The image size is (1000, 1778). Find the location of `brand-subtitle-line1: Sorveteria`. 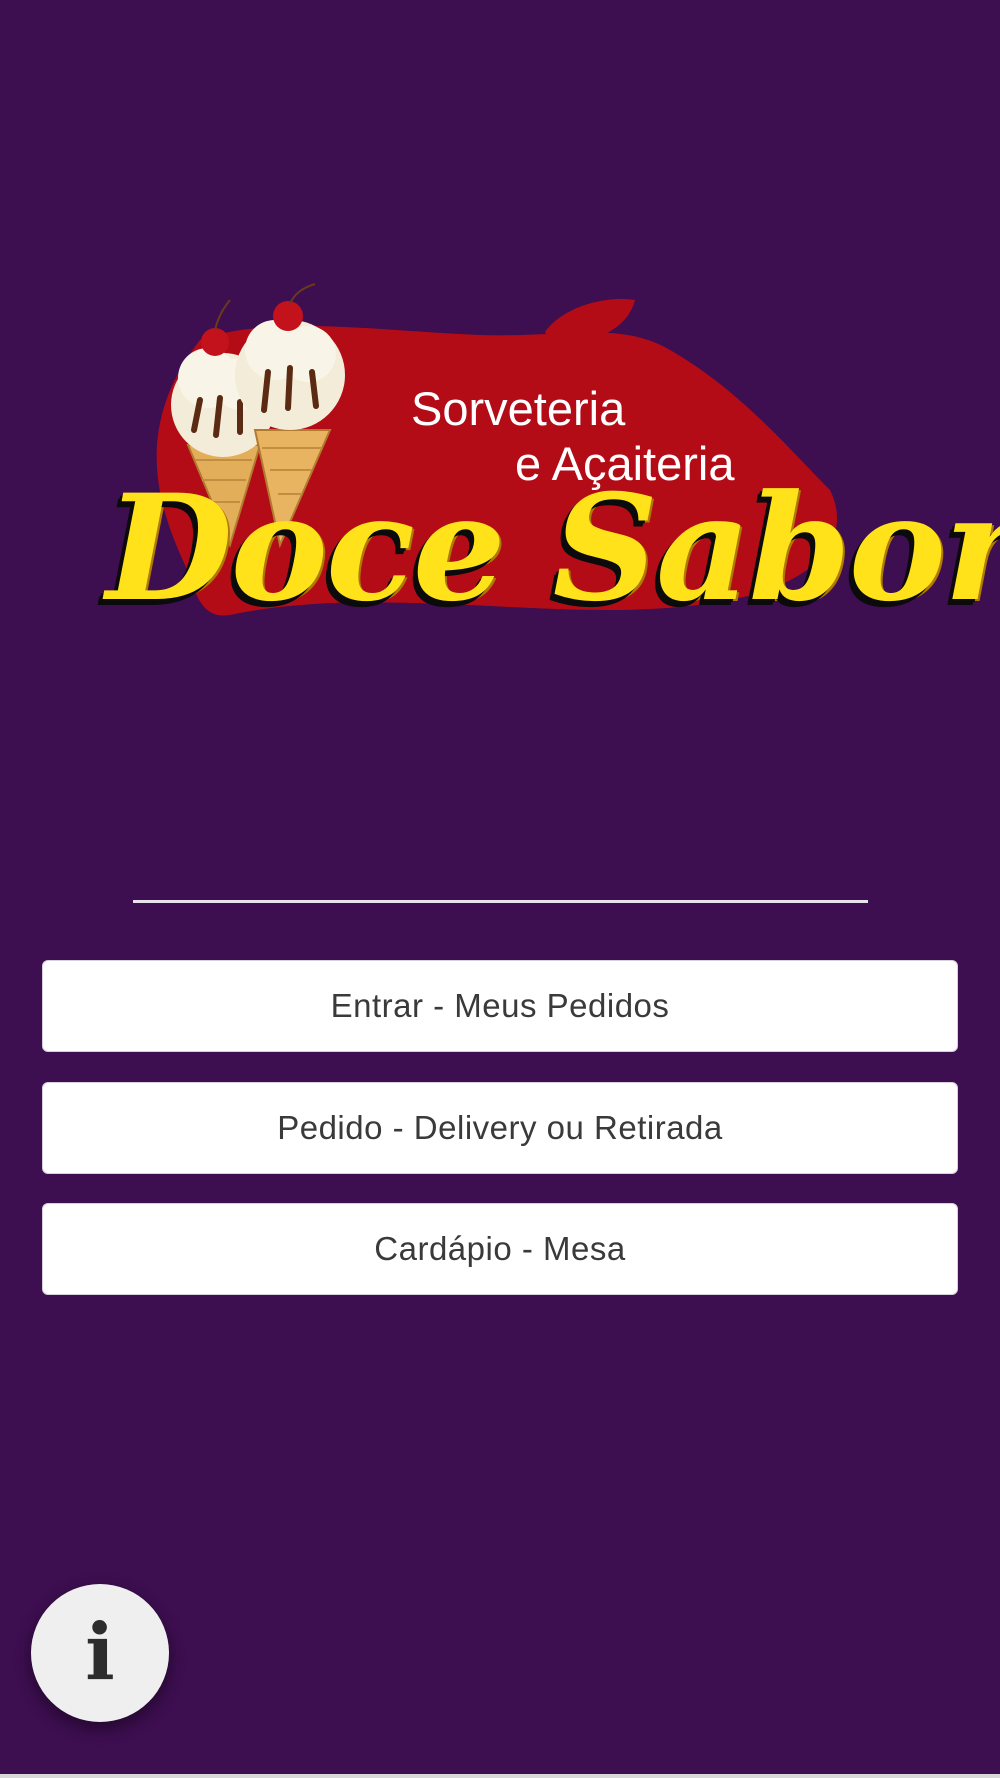

brand-subtitle-line1: Sorveteria is located at coordinates (518, 408).